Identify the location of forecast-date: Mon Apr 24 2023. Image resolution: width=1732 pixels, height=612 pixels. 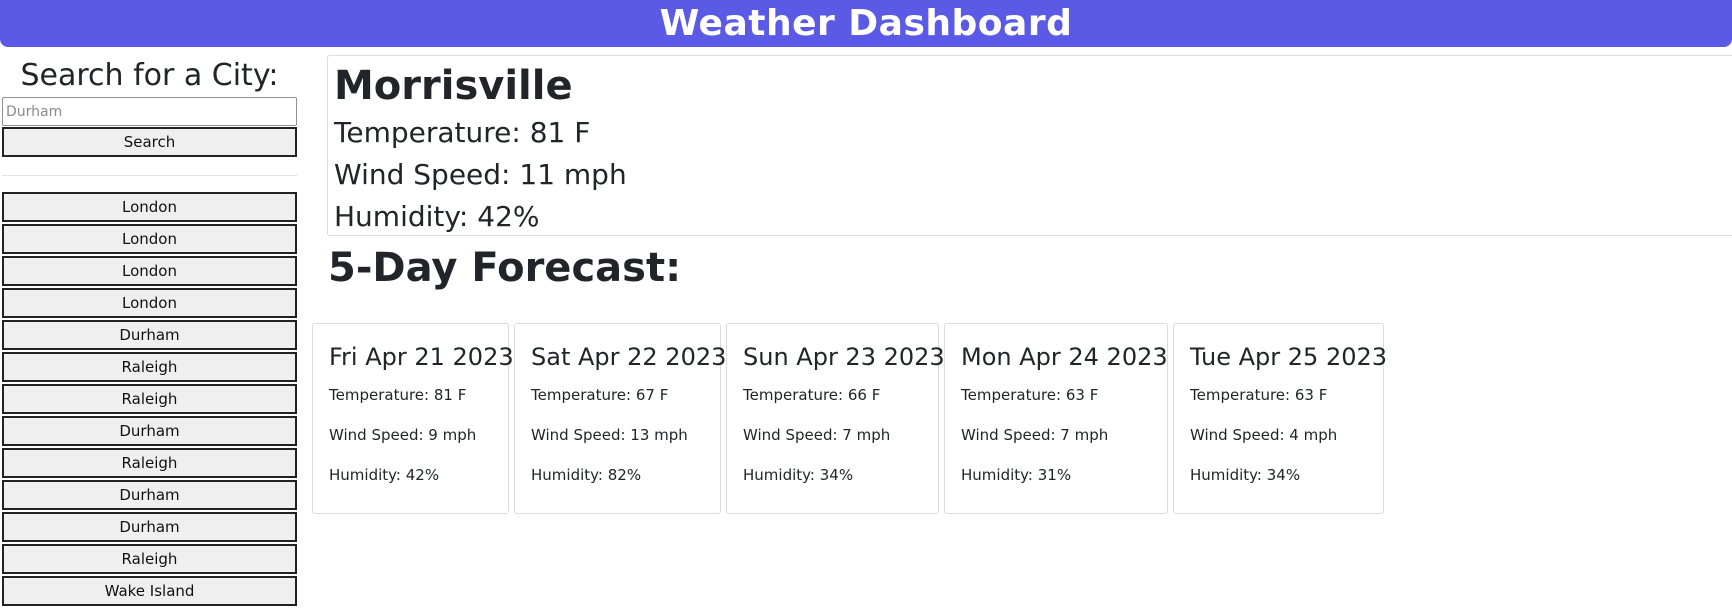
(1064, 357).